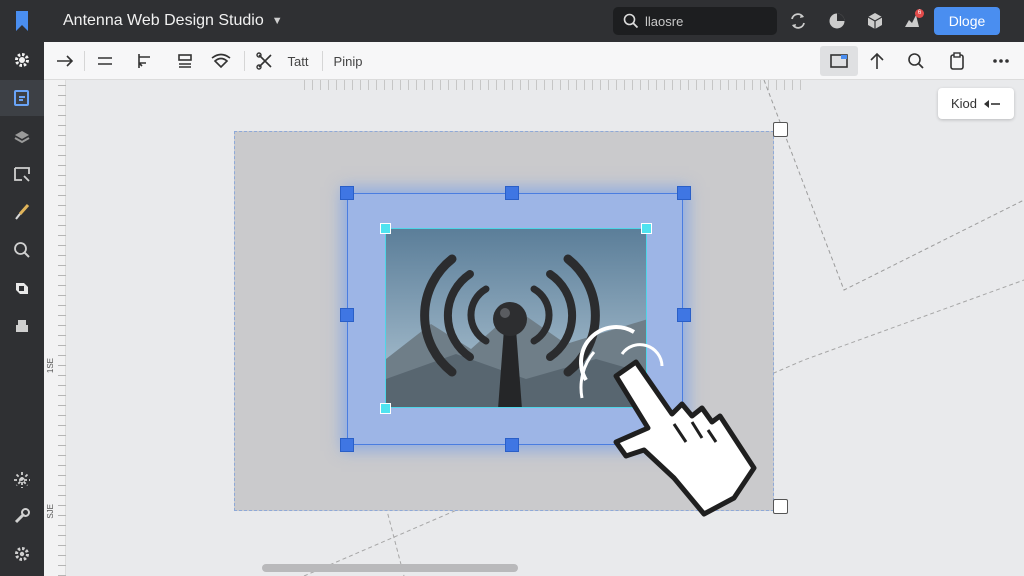 This screenshot has height=576, width=1024. What do you see at coordinates (22, 554) in the screenshot?
I see `preferences-gear-icon` at bounding box center [22, 554].